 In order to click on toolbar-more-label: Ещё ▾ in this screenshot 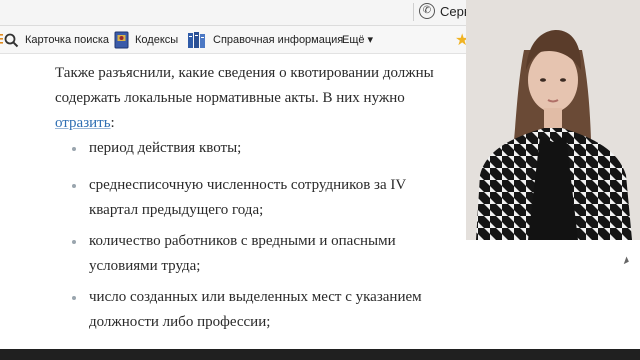, I will do `click(358, 40)`.